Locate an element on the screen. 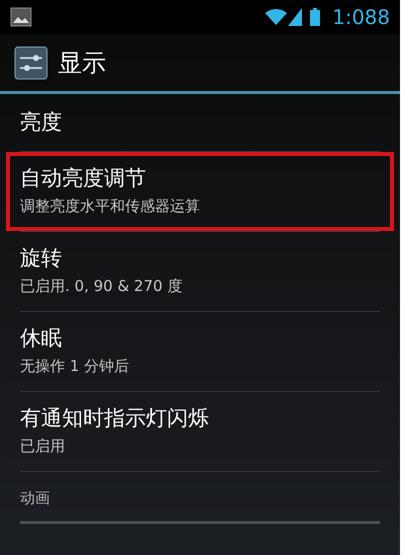  settings-icon is located at coordinates (31, 63).